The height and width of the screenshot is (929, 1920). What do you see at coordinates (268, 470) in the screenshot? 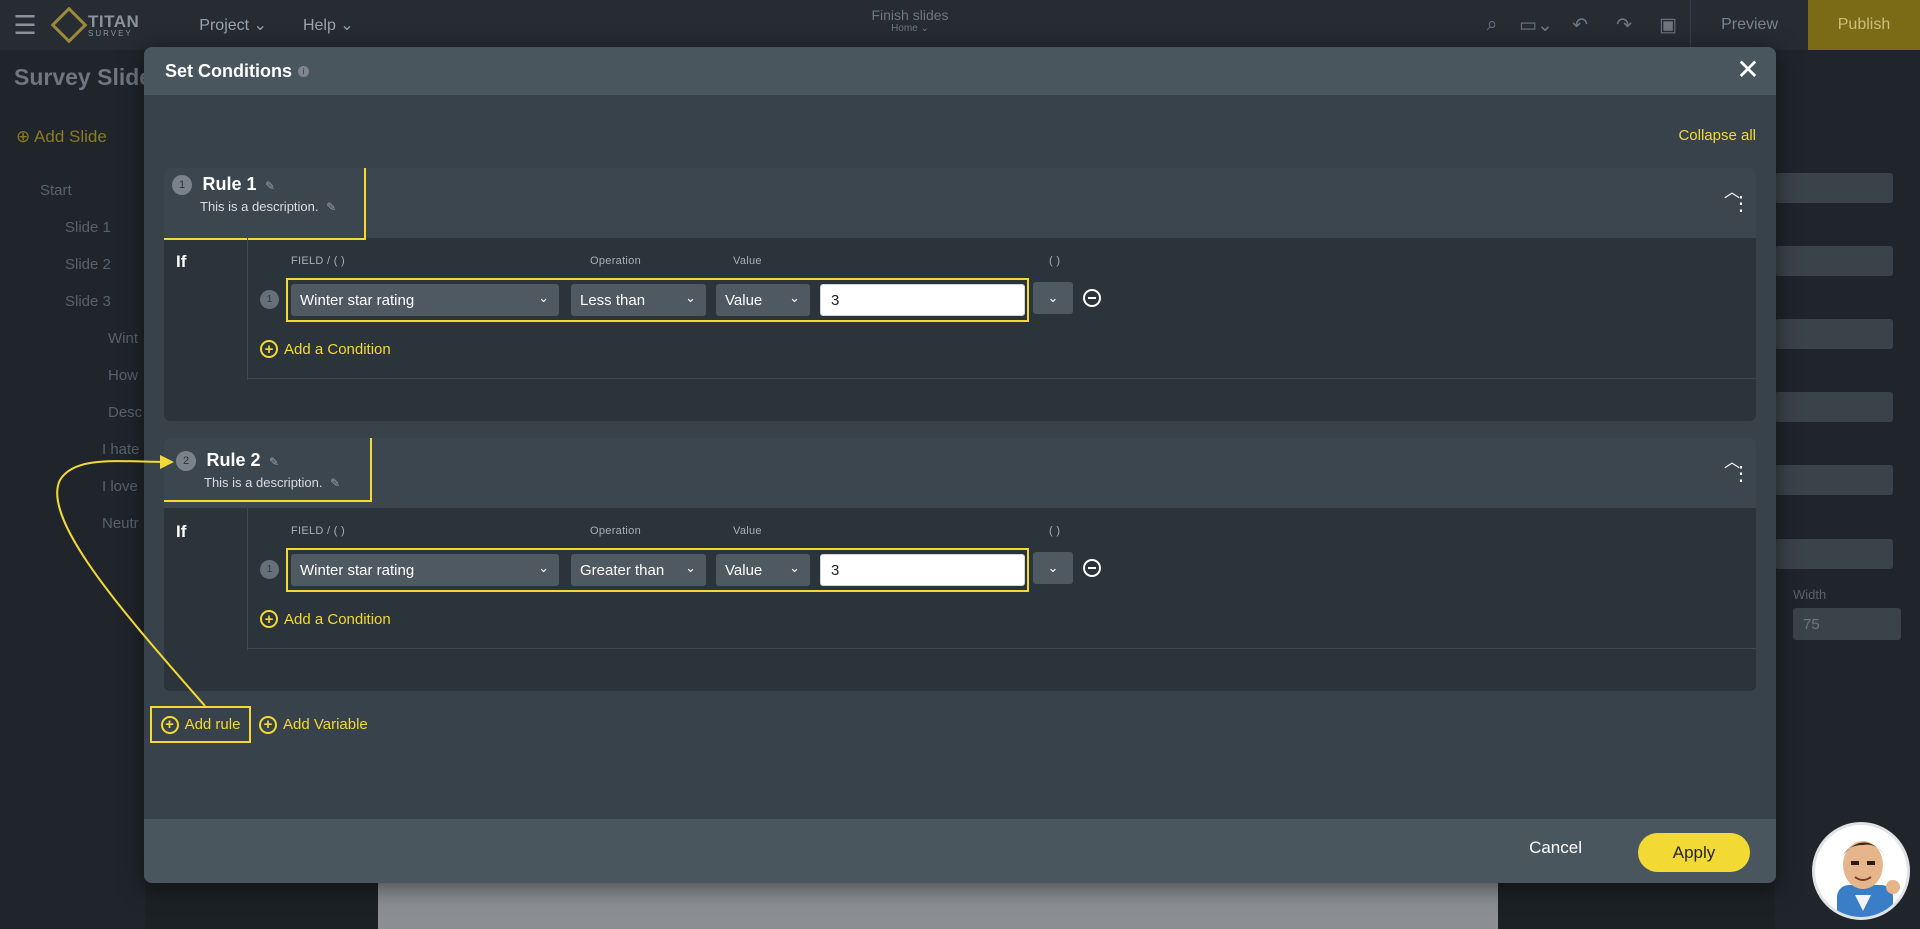
I see `rule-title-box: 2 Rule 2 ✎ This is a description. ✎` at bounding box center [268, 470].